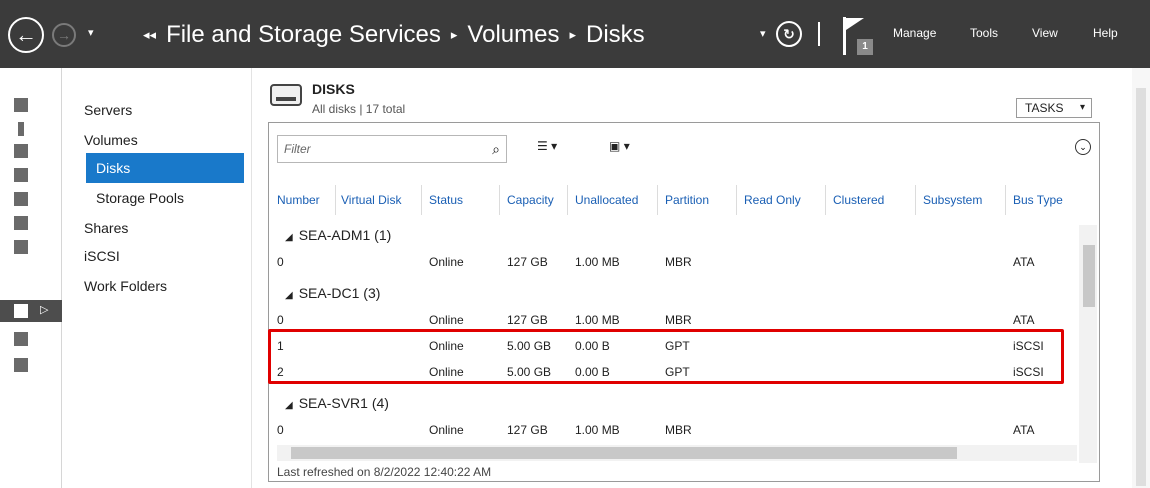  What do you see at coordinates (606, 200) in the screenshot?
I see `column-header-unallocated: Unallocated` at bounding box center [606, 200].